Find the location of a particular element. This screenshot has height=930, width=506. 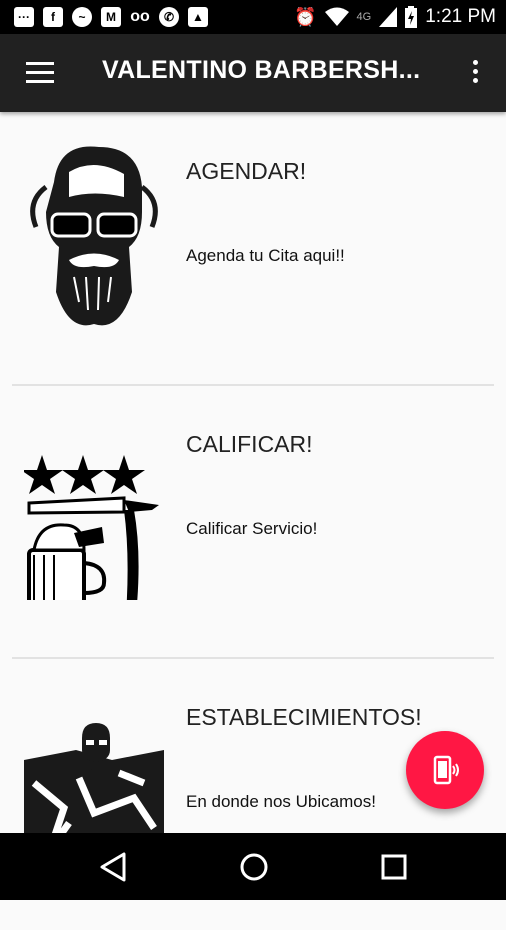

gmail-icon: M is located at coordinates (111, 17).